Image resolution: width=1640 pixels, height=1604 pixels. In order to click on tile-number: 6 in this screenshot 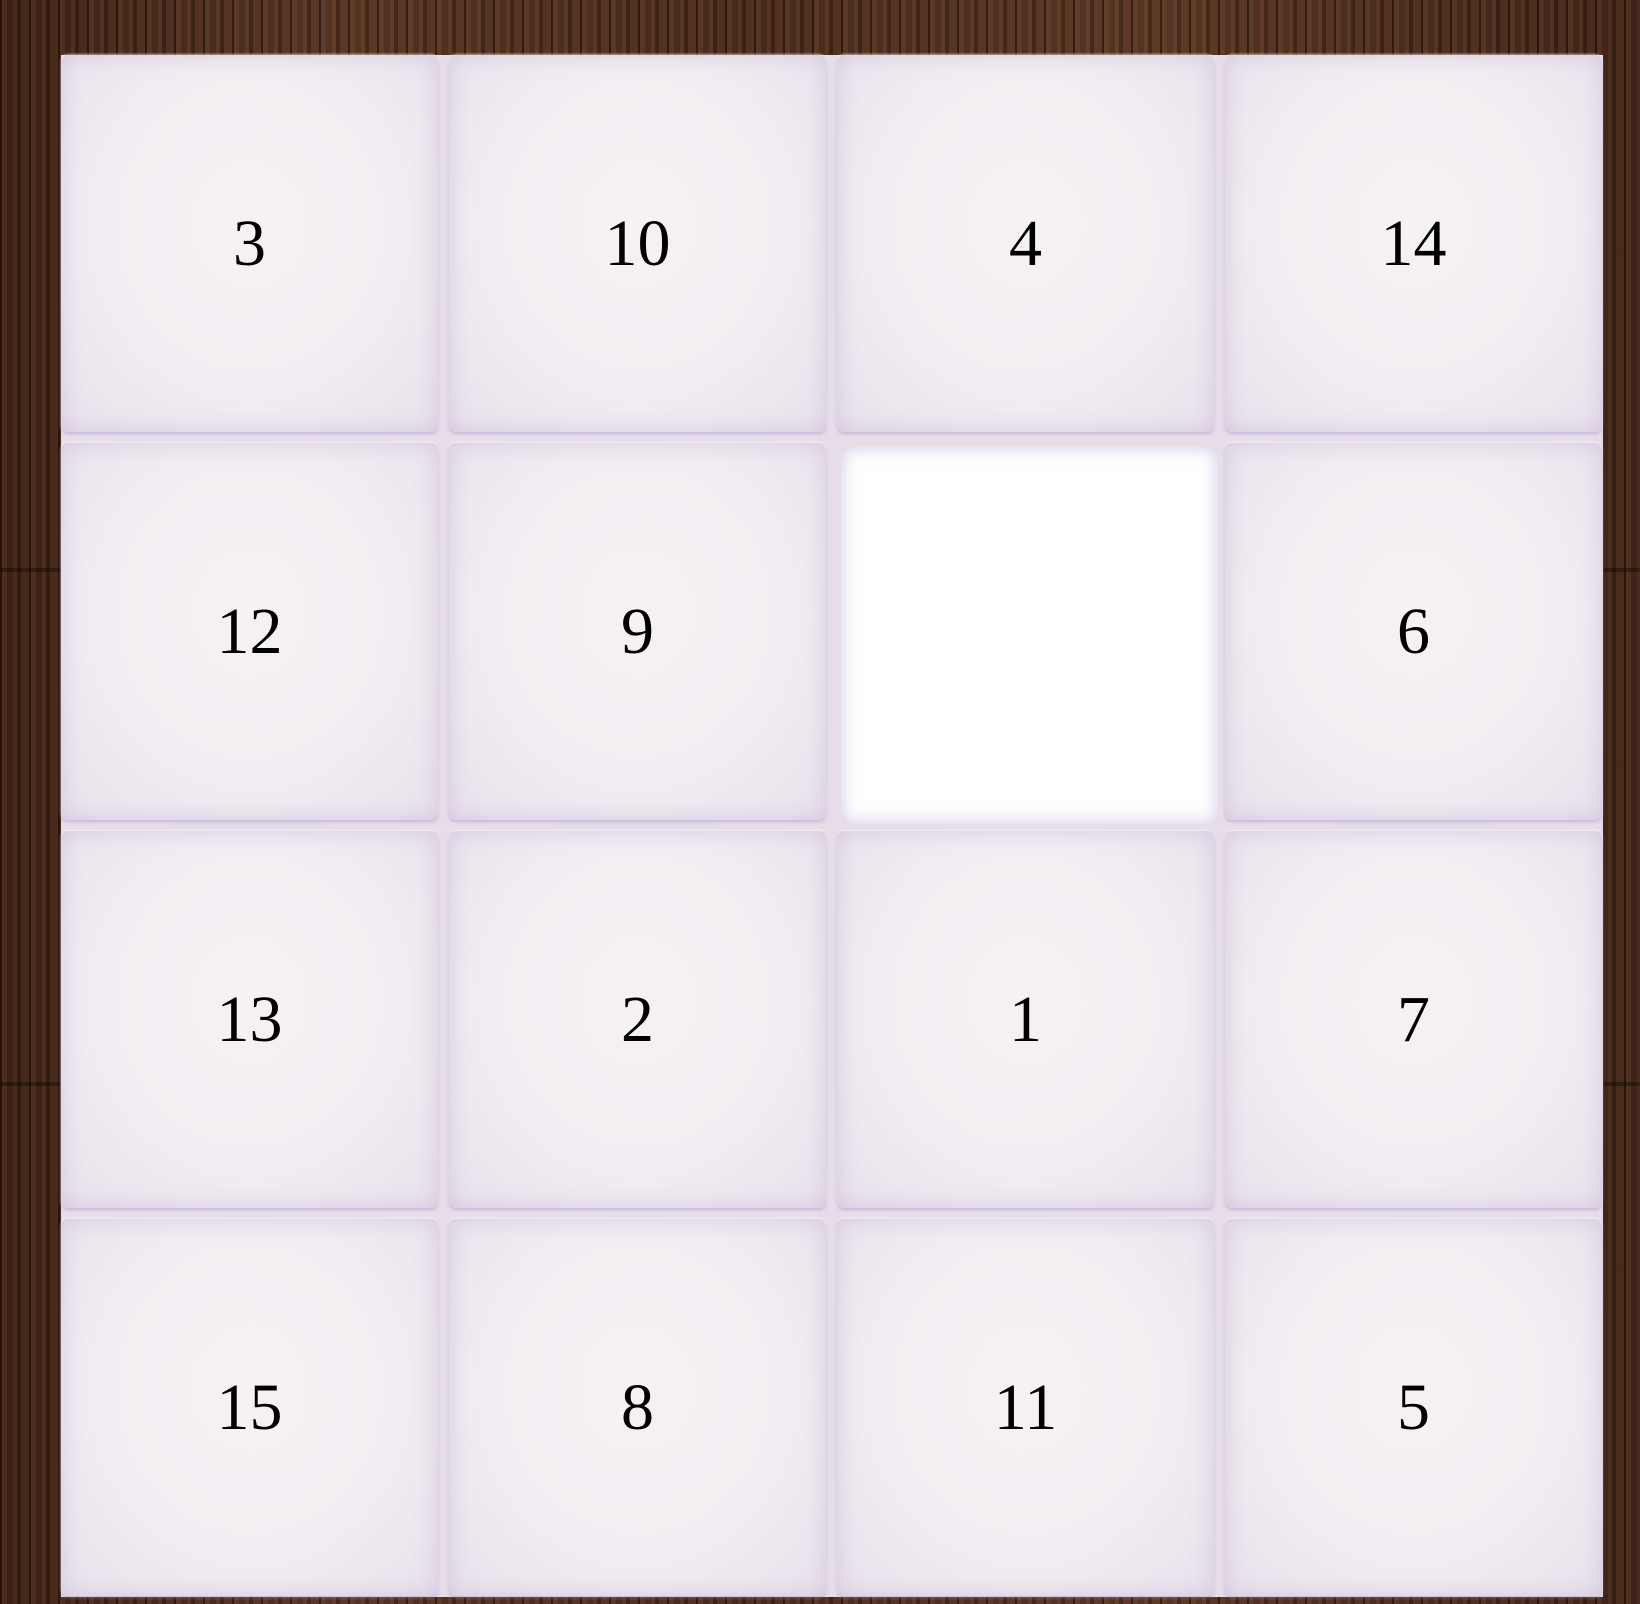, I will do `click(1413, 631)`.